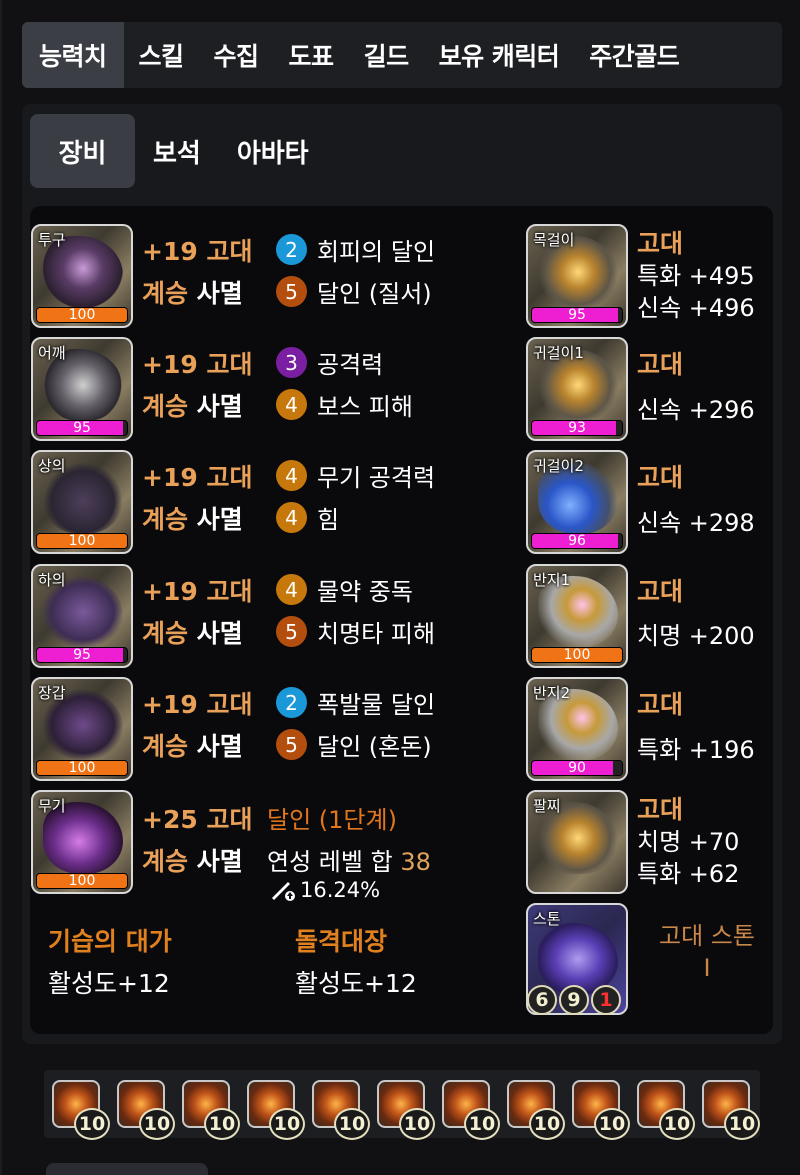 The height and width of the screenshot is (1175, 800). Describe the element at coordinates (376, 705) in the screenshot. I see `engraving-name: 폭발물 달인` at that location.